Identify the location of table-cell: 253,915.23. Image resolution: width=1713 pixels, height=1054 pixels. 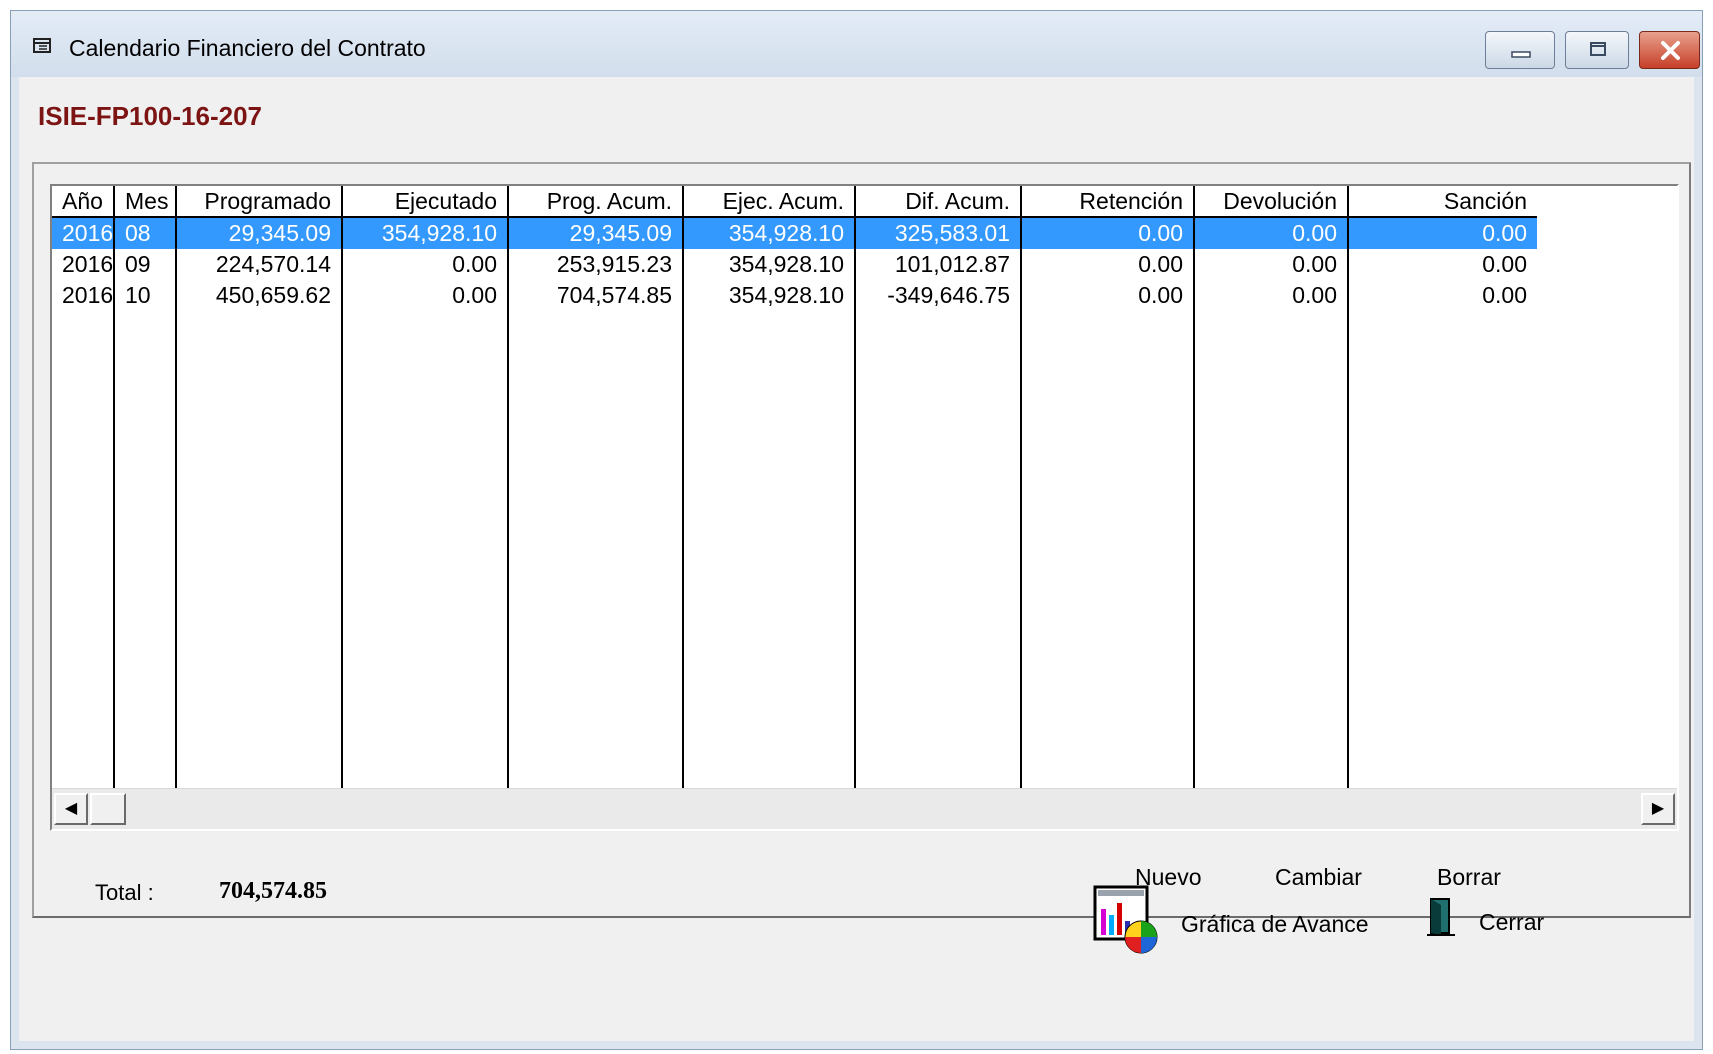
(595, 264).